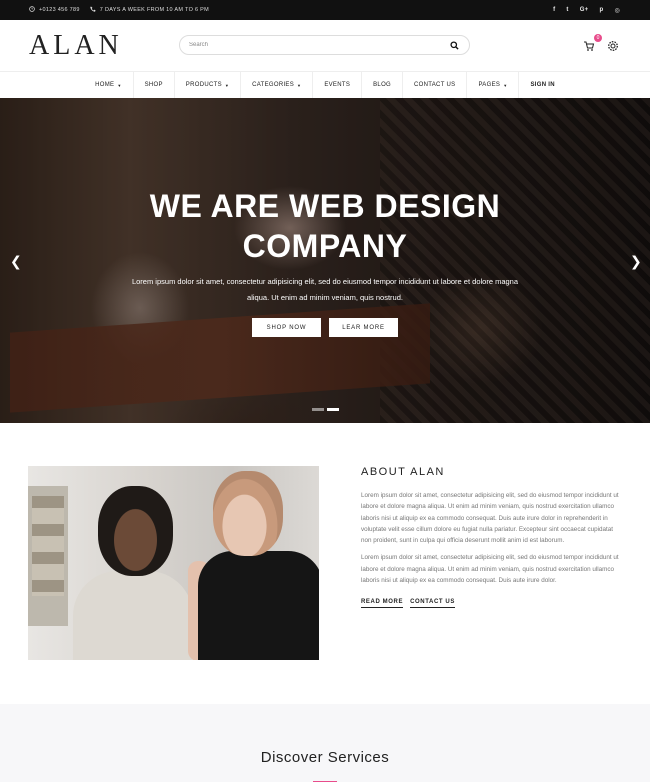 This screenshot has height=782, width=650. Describe the element at coordinates (276, 85) in the screenshot. I see `nav-item-categories: CATEGORIES ▼` at that location.